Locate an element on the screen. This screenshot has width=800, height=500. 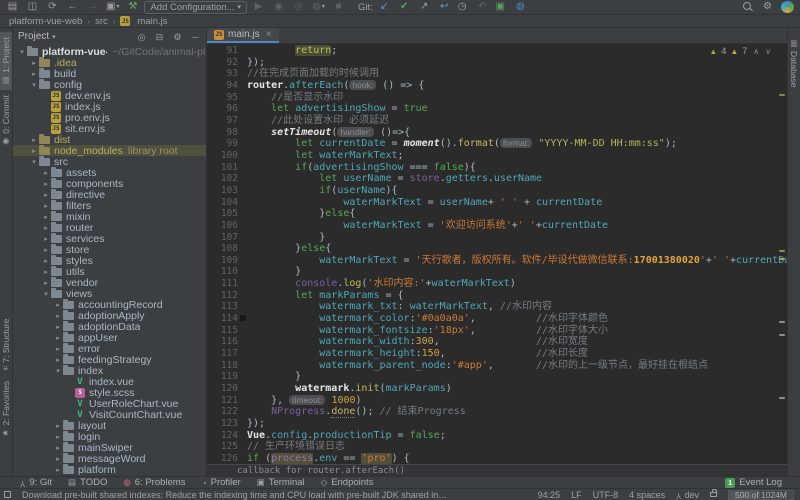
stop-icon: ■ is located at coordinates (338, 7).